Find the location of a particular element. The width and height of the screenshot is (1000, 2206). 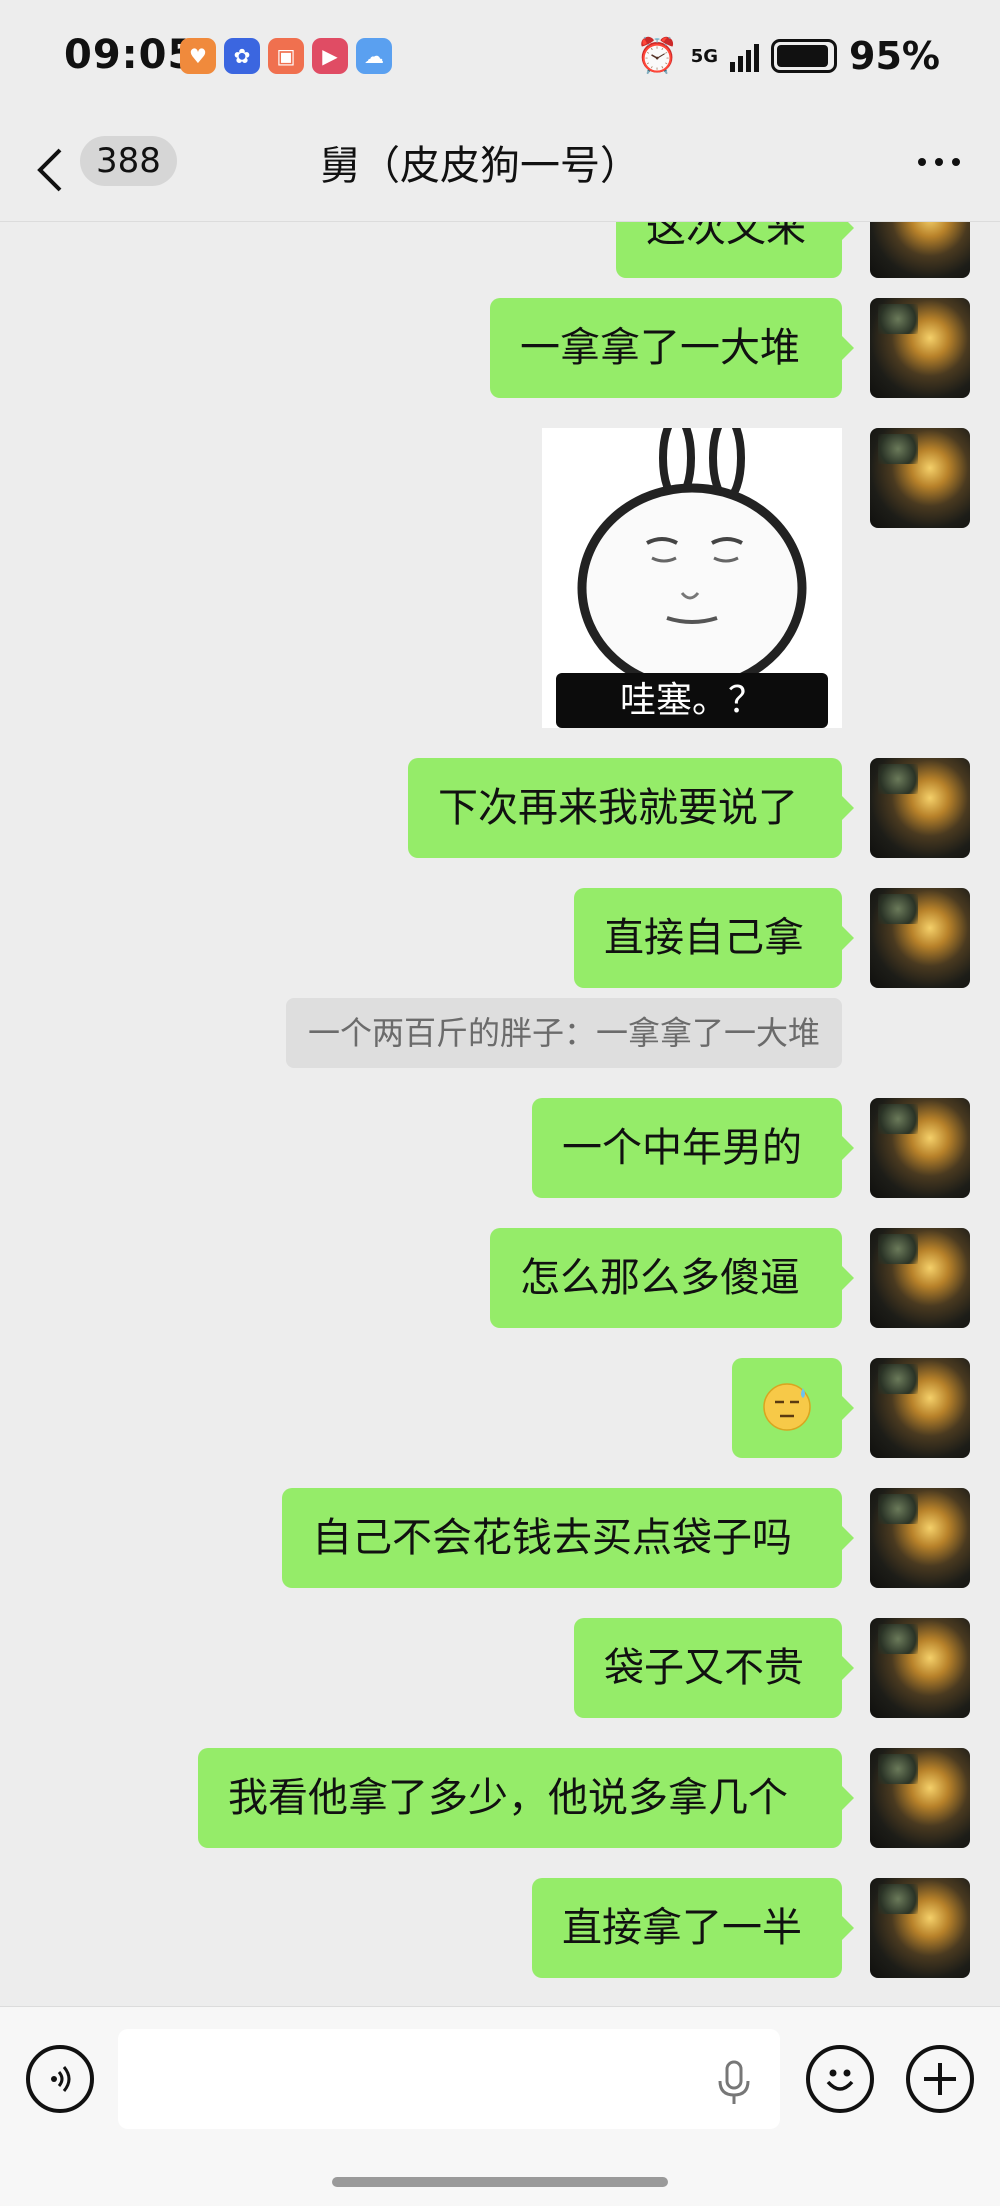

voice-button is located at coordinates (60, 2079).